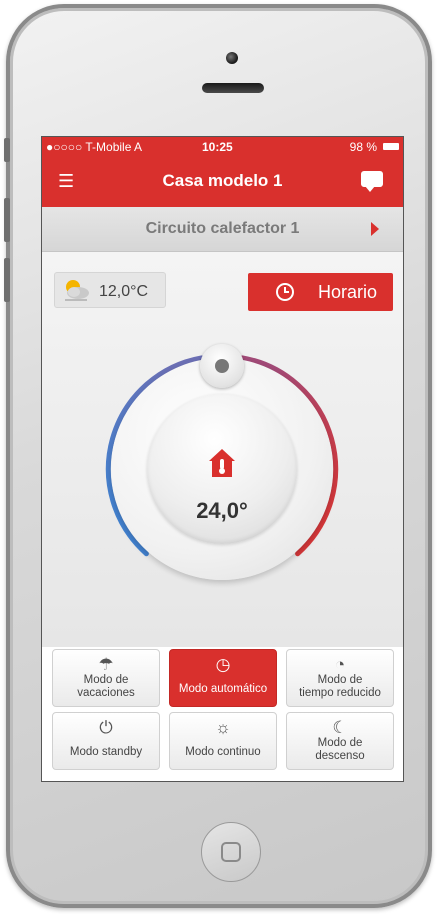 Image resolution: width=437 pixels, height=914 pixels. Describe the element at coordinates (223, 752) in the screenshot. I see `mode-label: Modo continuo` at that location.